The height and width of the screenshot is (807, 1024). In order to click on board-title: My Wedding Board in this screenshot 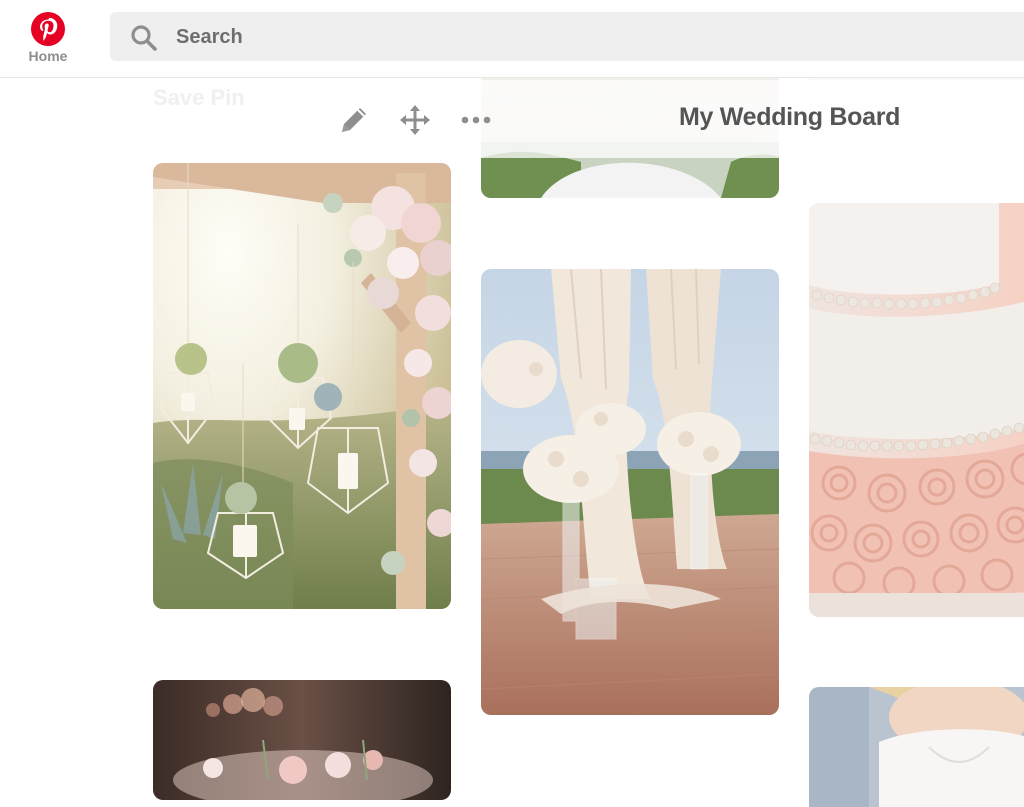, I will do `click(790, 117)`.